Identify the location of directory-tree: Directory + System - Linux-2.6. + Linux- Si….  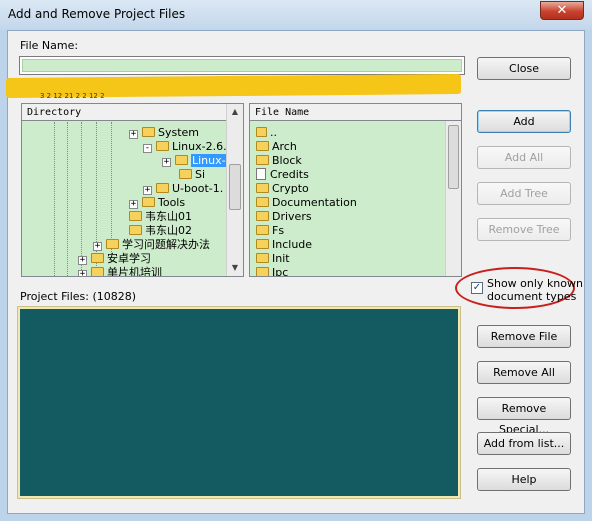
(132, 190).